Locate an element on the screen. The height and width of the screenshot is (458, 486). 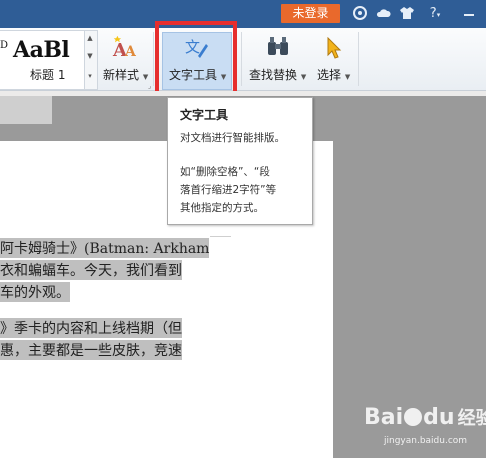
document-line: 惠，主要都是一些皮肤，竞速 is located at coordinates (91, 350).